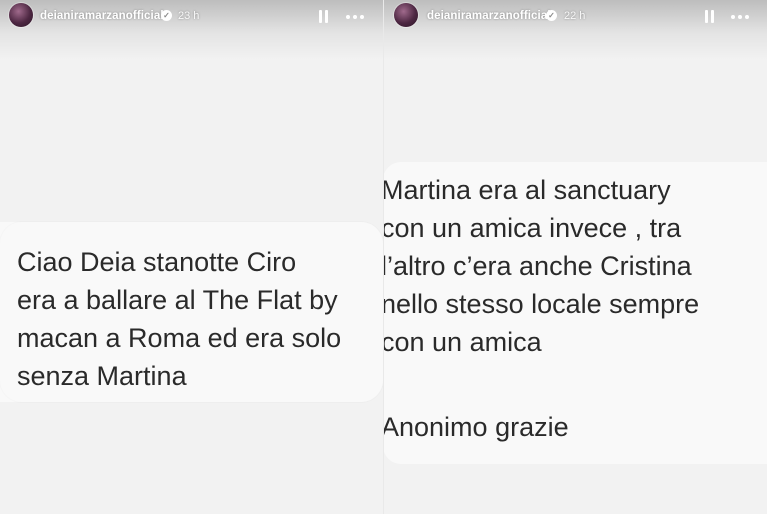 This screenshot has width=767, height=514. I want to click on story-header: deianiramarzanofficial ✓ 23 h, so click(191, 30).